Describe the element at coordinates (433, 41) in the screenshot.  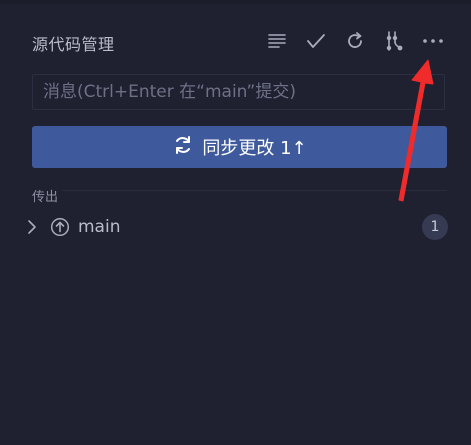
I see `more-actions-icon` at that location.